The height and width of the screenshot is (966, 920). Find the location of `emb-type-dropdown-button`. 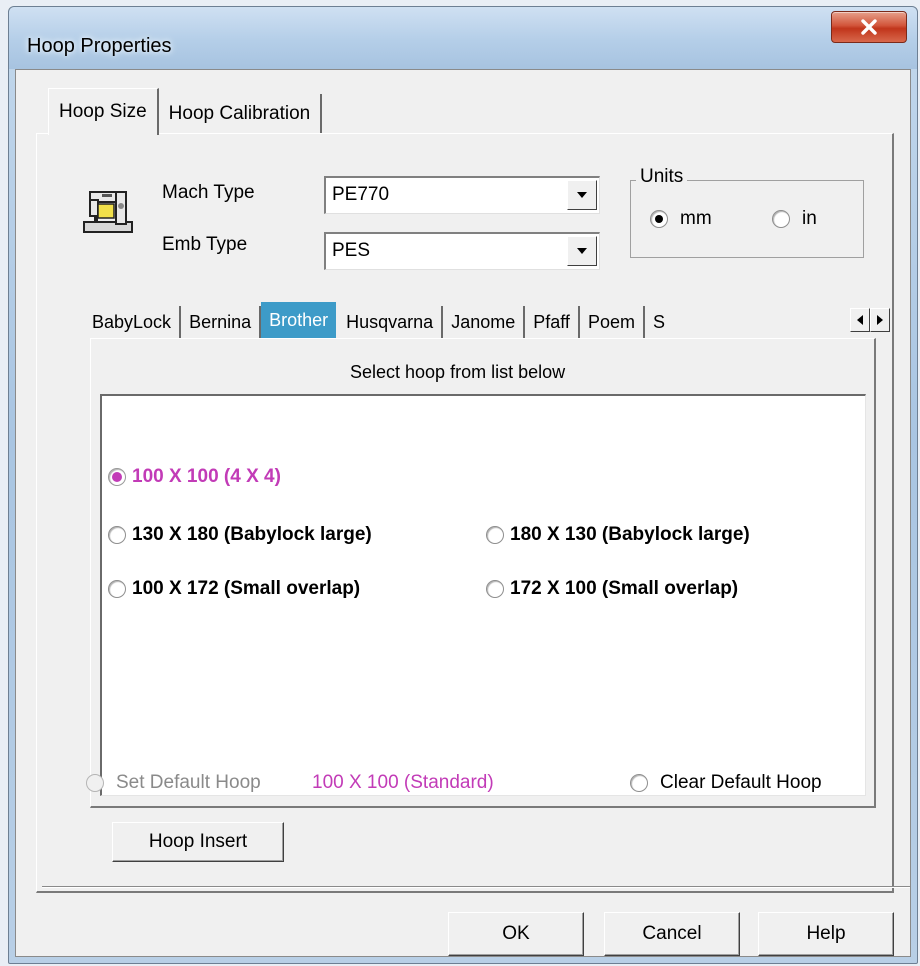

emb-type-dropdown-button is located at coordinates (582, 251).